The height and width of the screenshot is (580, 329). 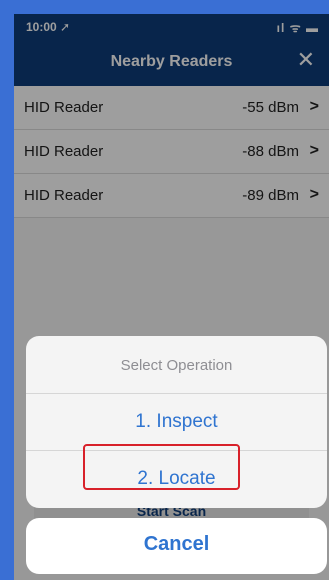 What do you see at coordinates (176, 546) in the screenshot?
I see `cancel-button: Cancel` at bounding box center [176, 546].